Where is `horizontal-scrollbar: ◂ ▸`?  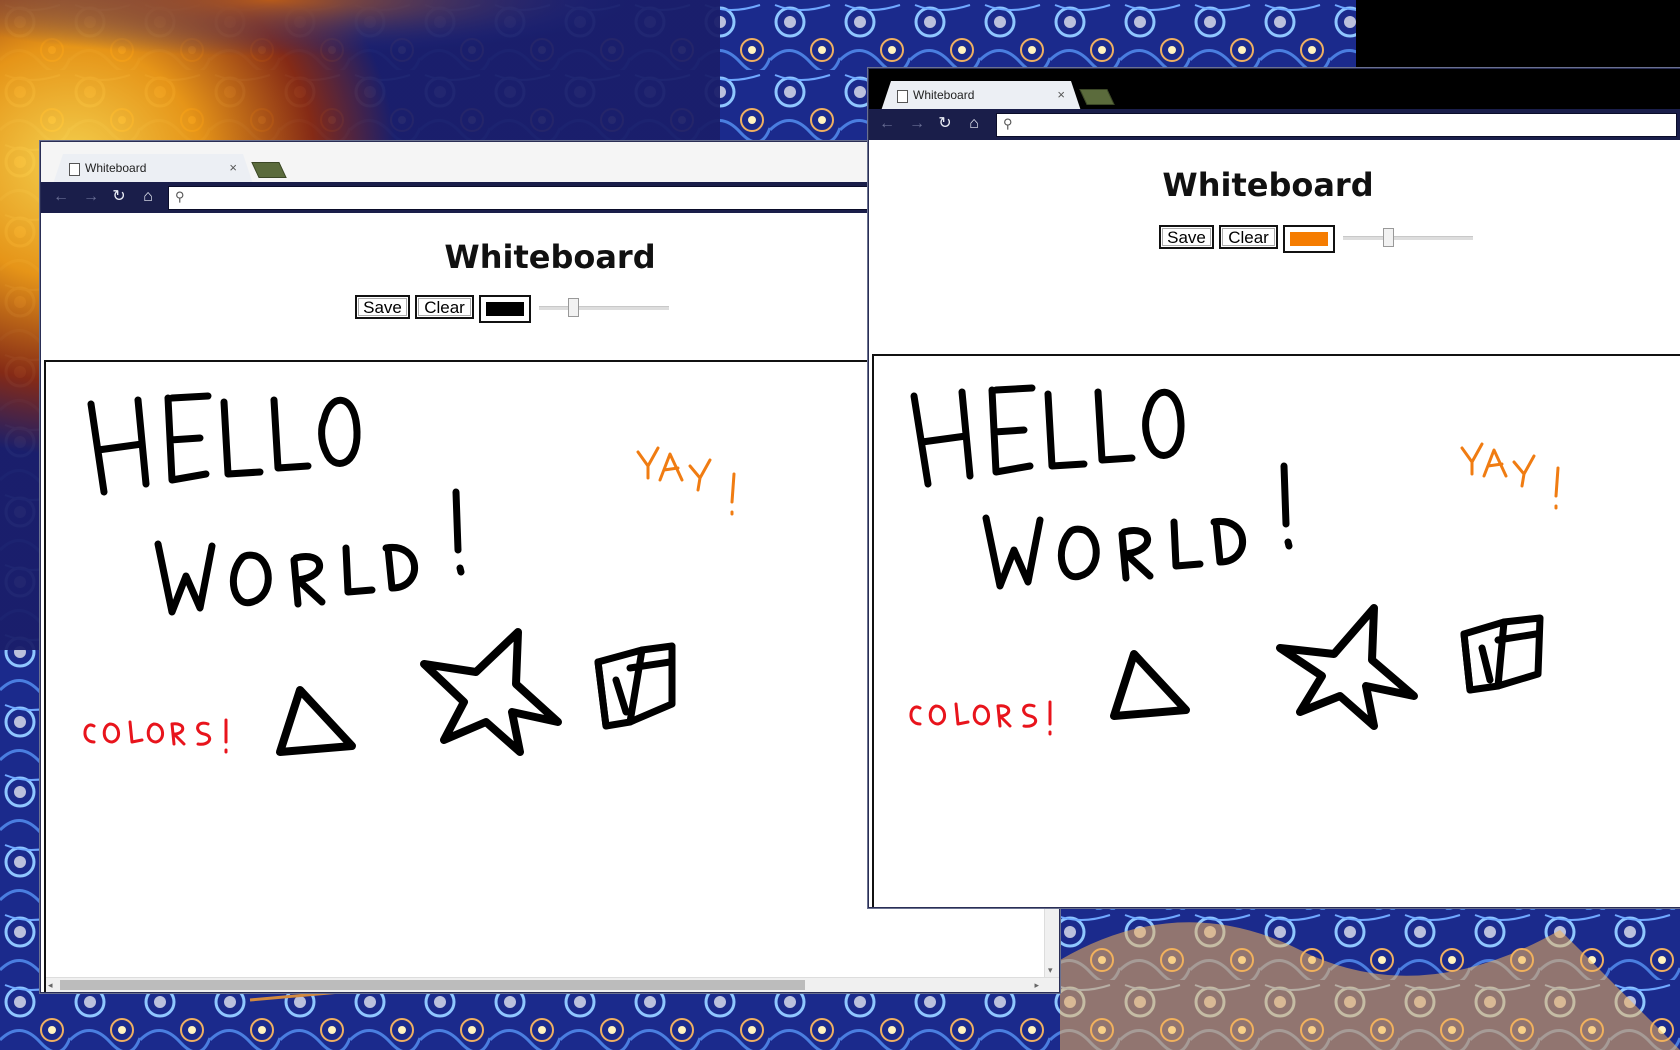 horizontal-scrollbar: ◂ ▸ is located at coordinates (552, 984).